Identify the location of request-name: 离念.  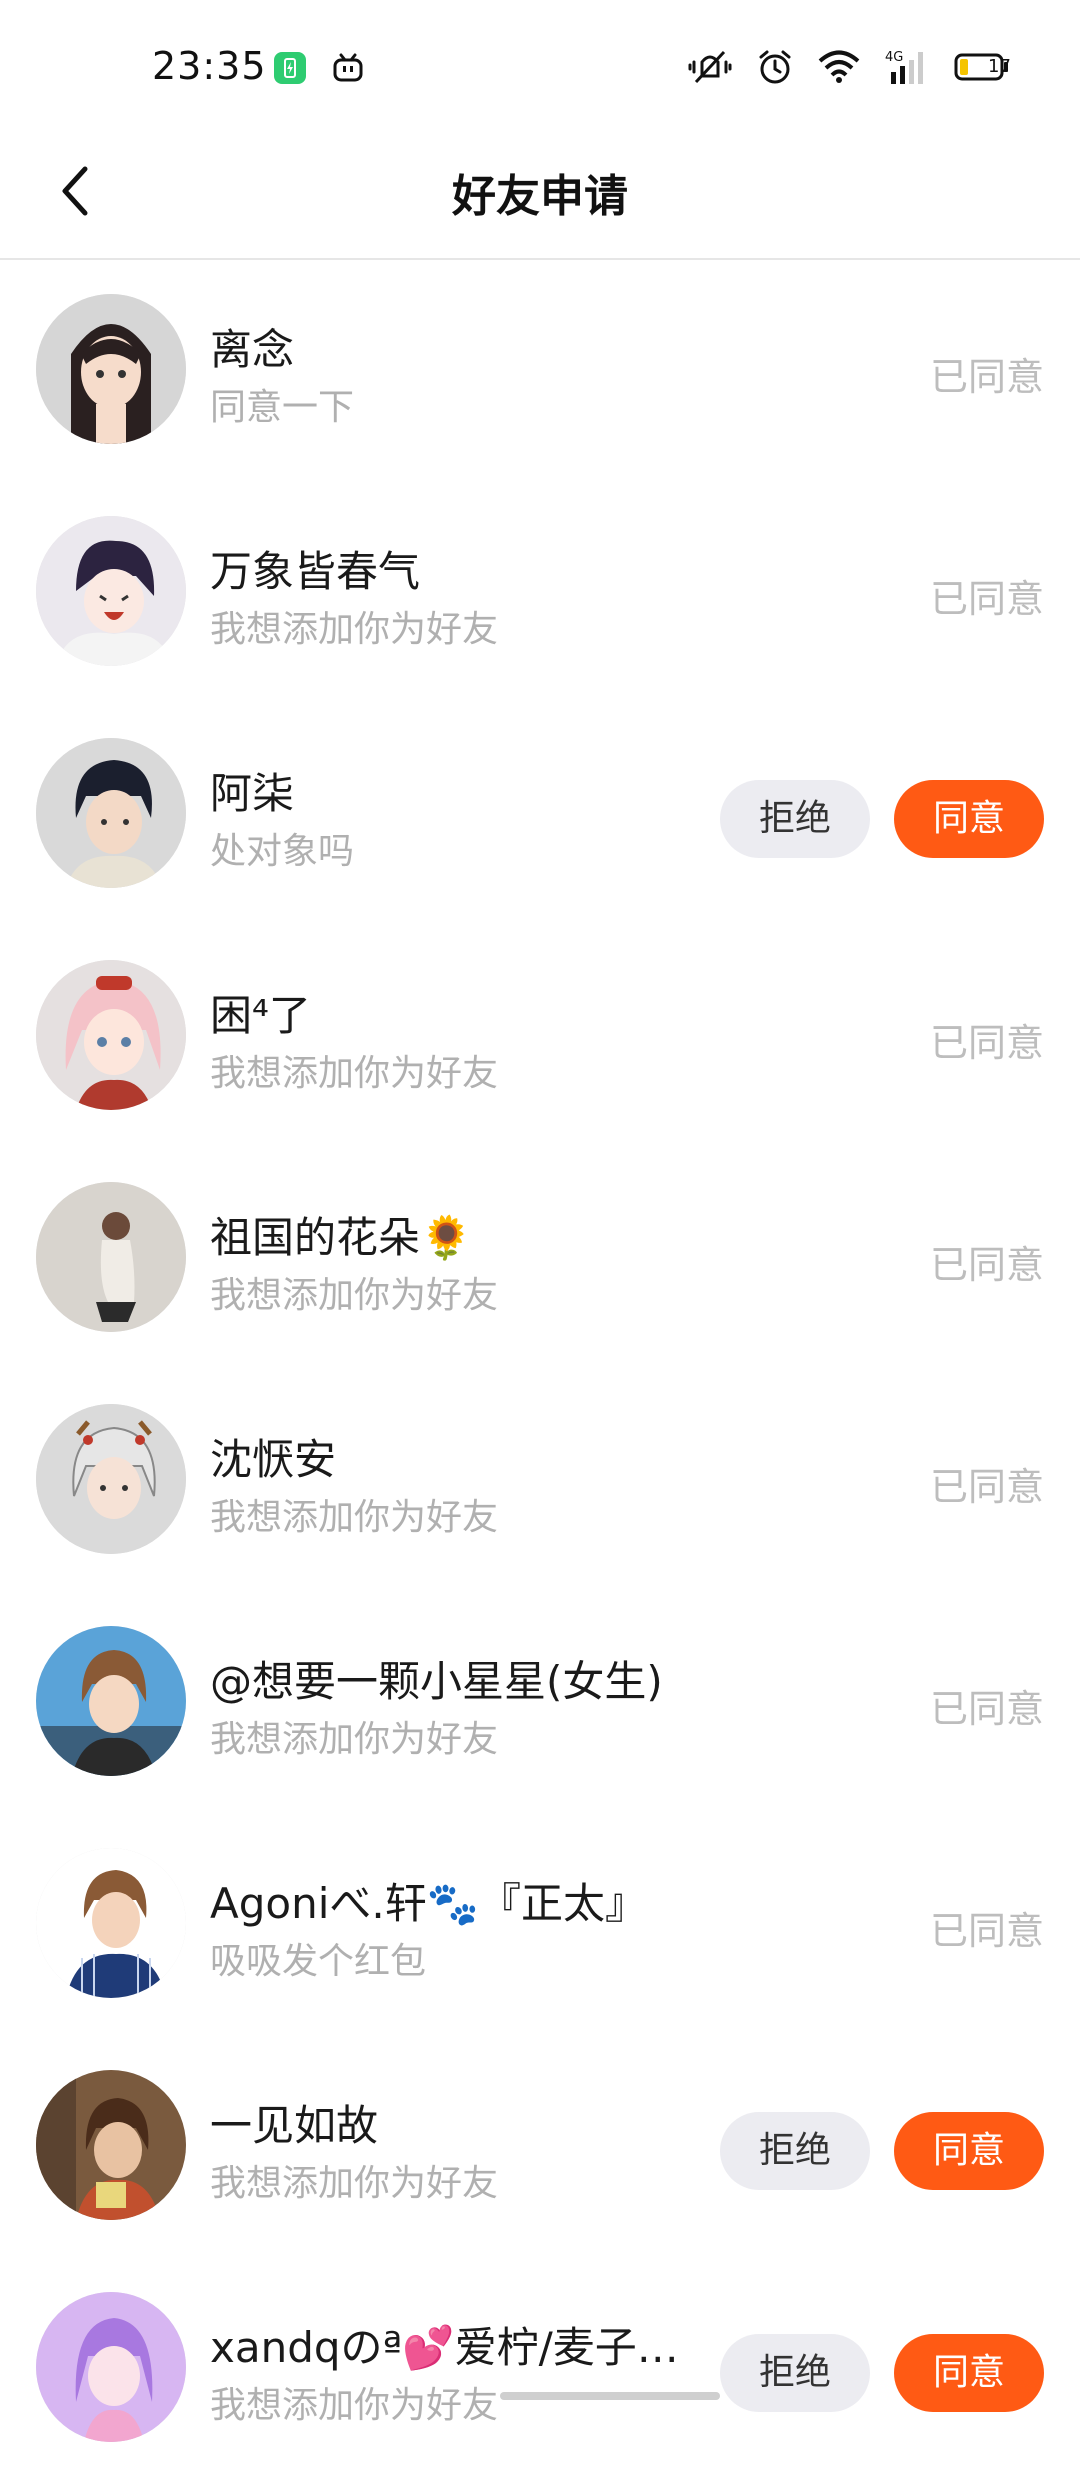
(252, 346).